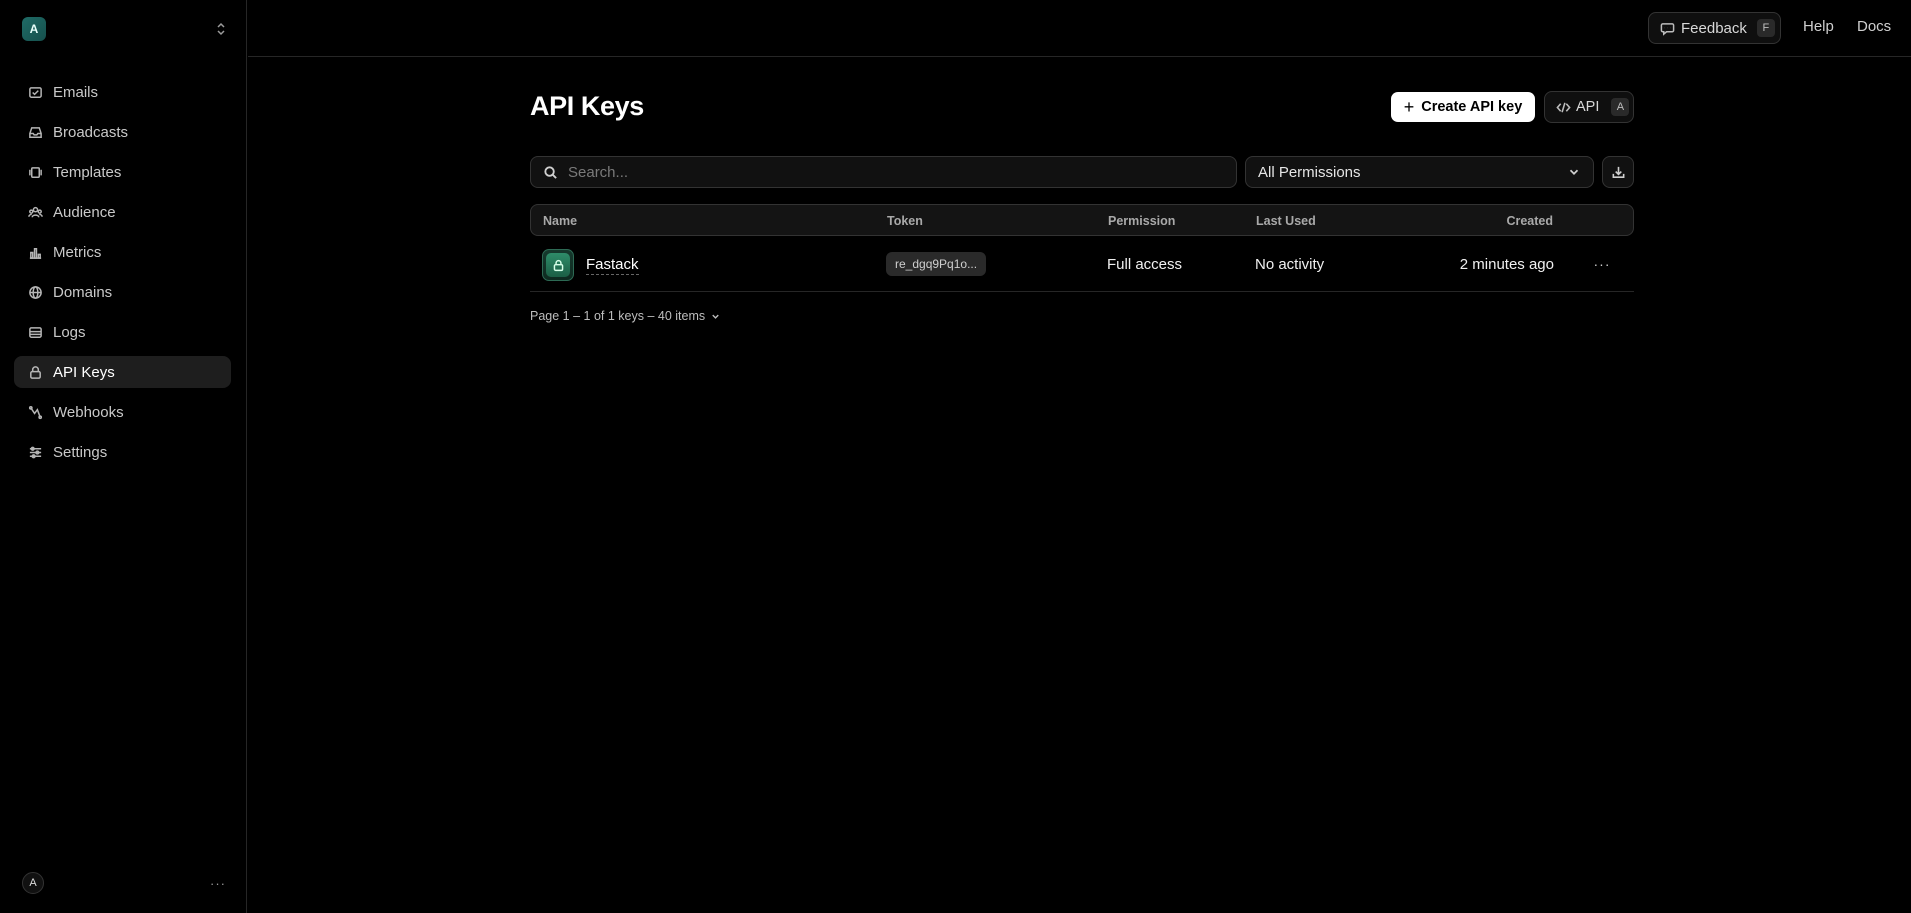  I want to click on api-button: API A, so click(1589, 107).